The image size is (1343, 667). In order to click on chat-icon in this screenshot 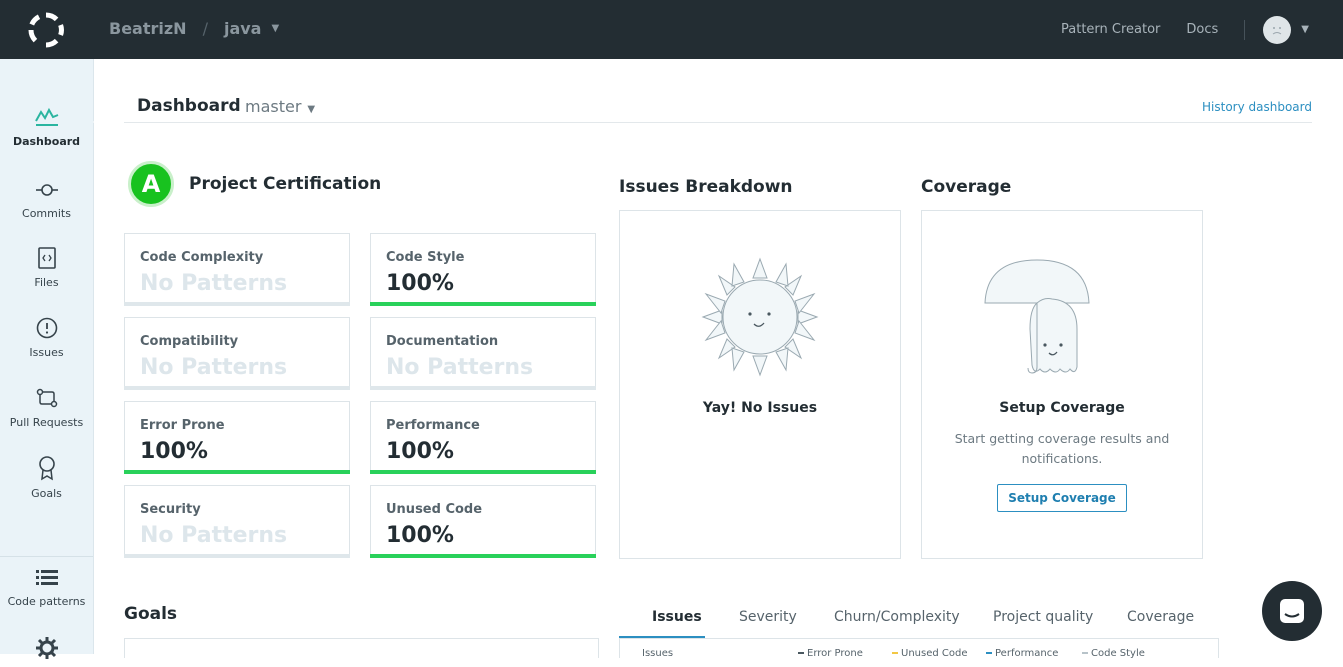, I will do `click(1292, 611)`.